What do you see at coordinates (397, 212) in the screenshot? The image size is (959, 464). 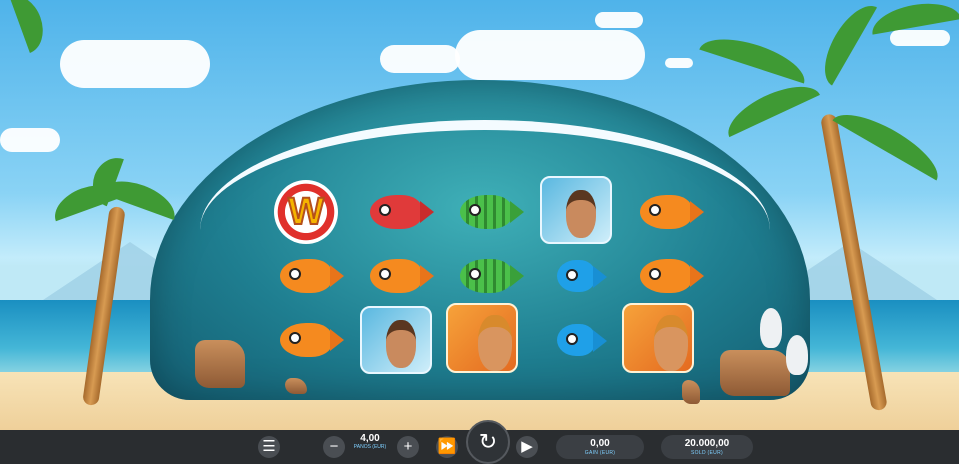 I see `red-fish-symbol` at bounding box center [397, 212].